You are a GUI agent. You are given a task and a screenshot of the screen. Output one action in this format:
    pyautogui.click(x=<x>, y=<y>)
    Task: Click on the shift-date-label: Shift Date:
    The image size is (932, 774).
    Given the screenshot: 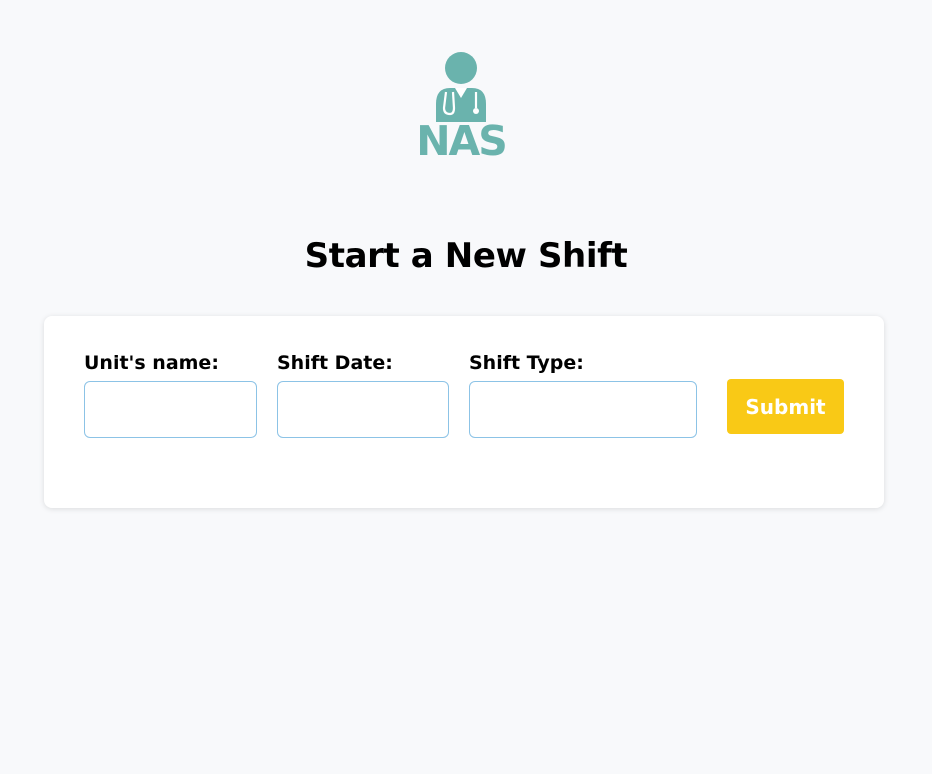 What is the action you would take?
    pyautogui.click(x=335, y=363)
    